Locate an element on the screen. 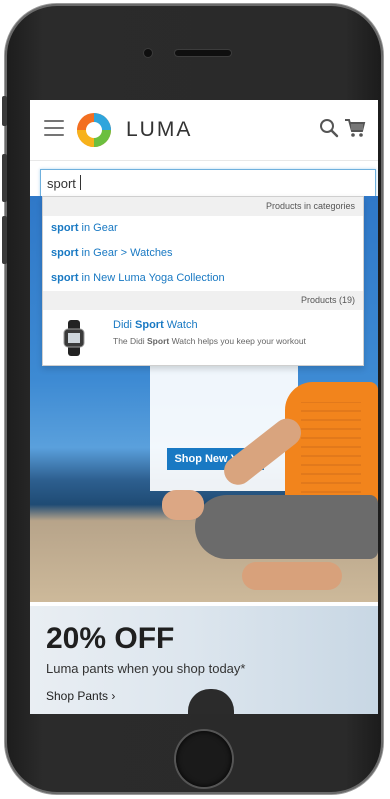  hero-model-legs is located at coordinates (286, 527).